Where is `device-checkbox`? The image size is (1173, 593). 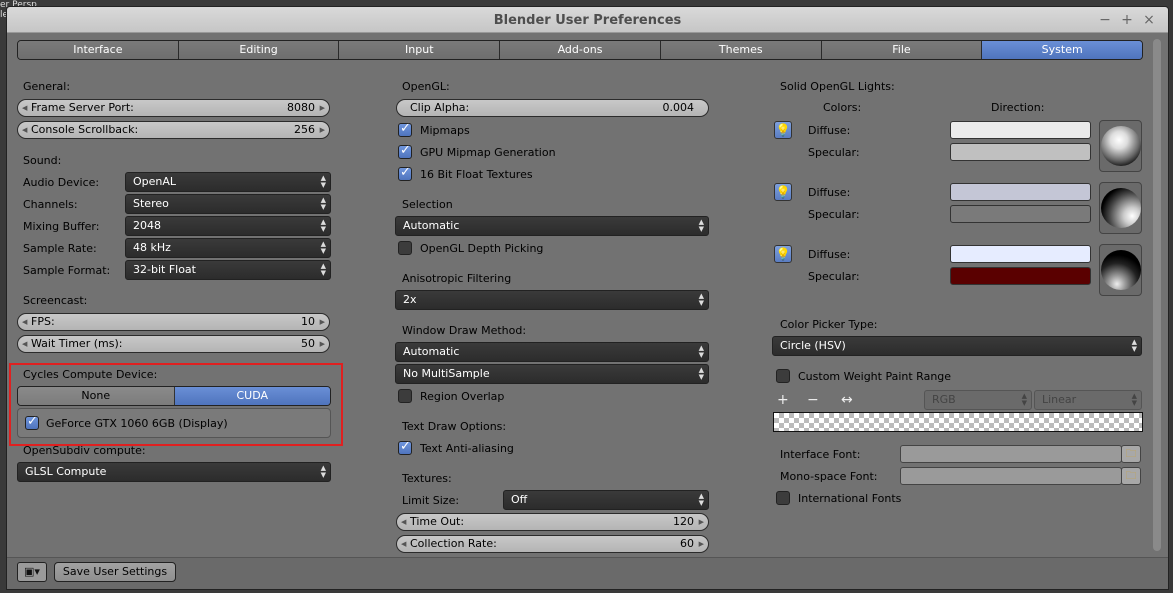 device-checkbox is located at coordinates (32, 422).